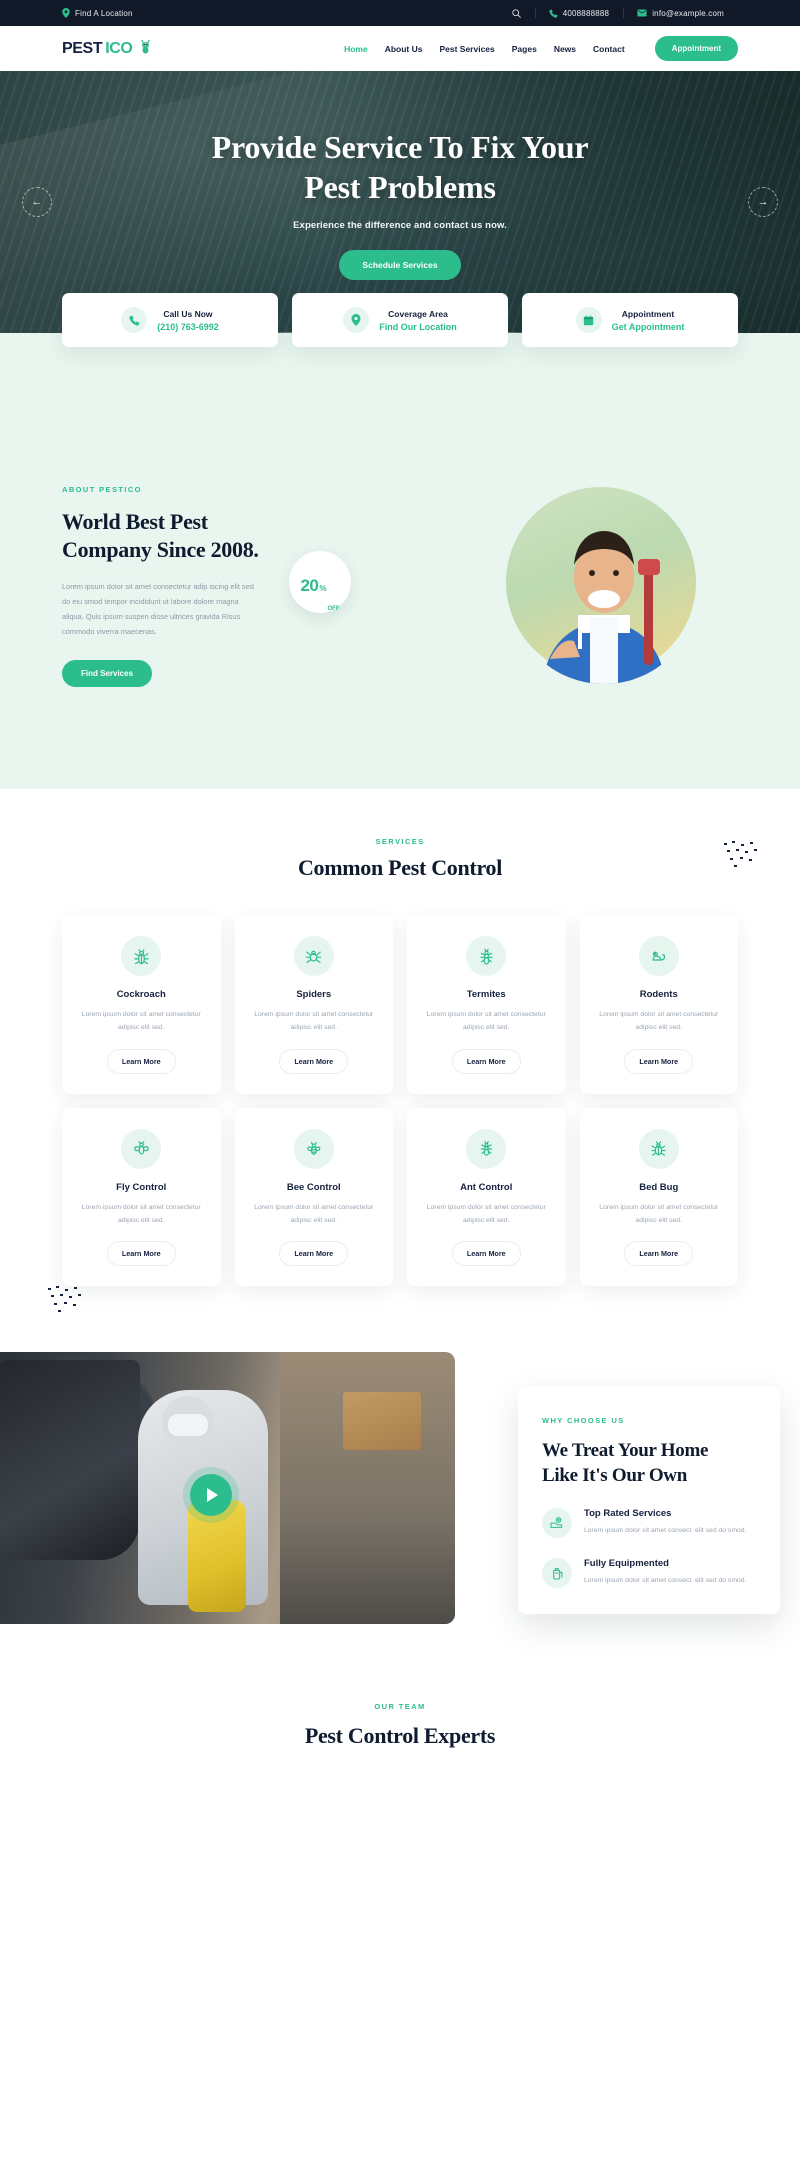 The height and width of the screenshot is (2168, 800). I want to click on nav-item-contact: Contact, so click(609, 49).